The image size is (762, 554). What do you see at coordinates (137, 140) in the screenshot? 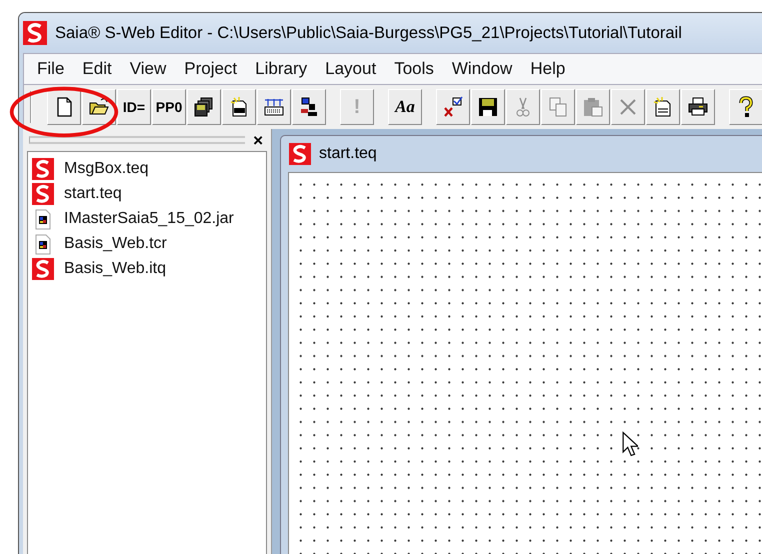
I see `panel-grip` at bounding box center [137, 140].